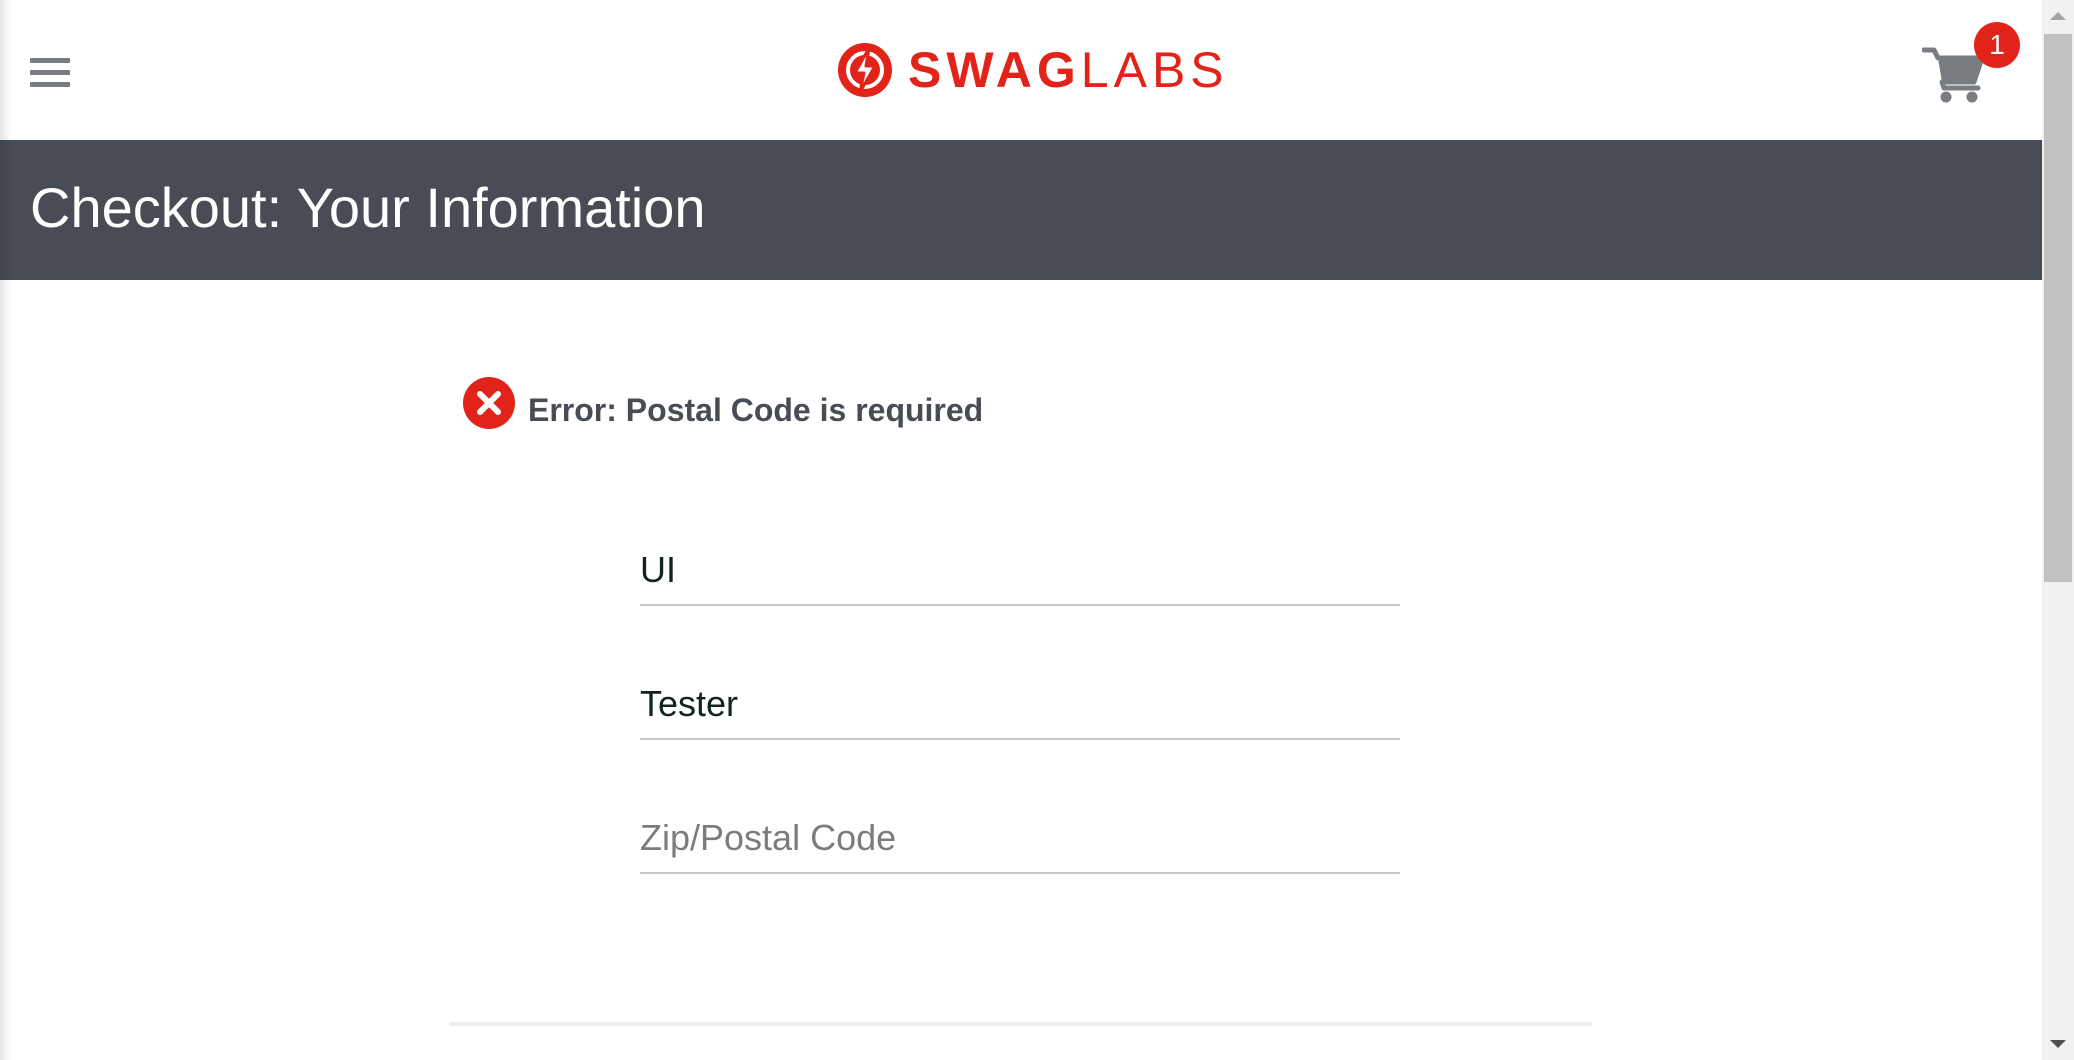 This screenshot has height=1060, width=2074. I want to click on scroll-down-arrow-icon, so click(2058, 1044).